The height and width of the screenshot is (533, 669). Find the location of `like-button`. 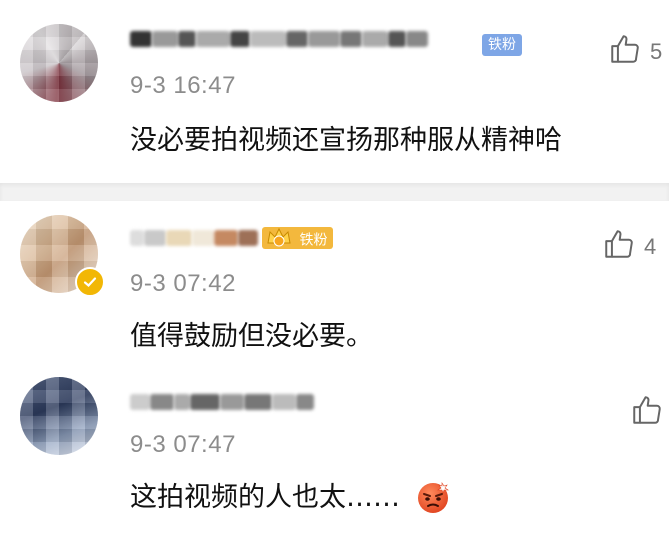

like-button is located at coordinates (649, 413).